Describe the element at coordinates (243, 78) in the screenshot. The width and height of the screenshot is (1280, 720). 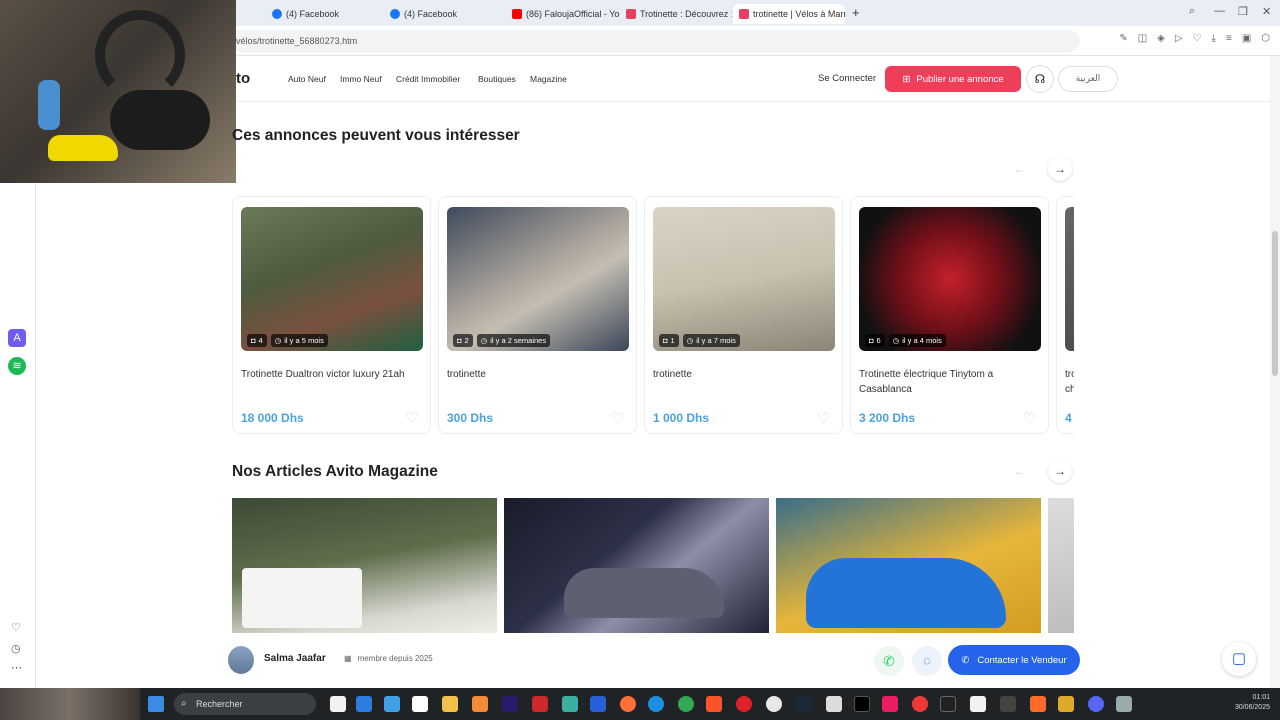
I see `site-logo: to` at that location.